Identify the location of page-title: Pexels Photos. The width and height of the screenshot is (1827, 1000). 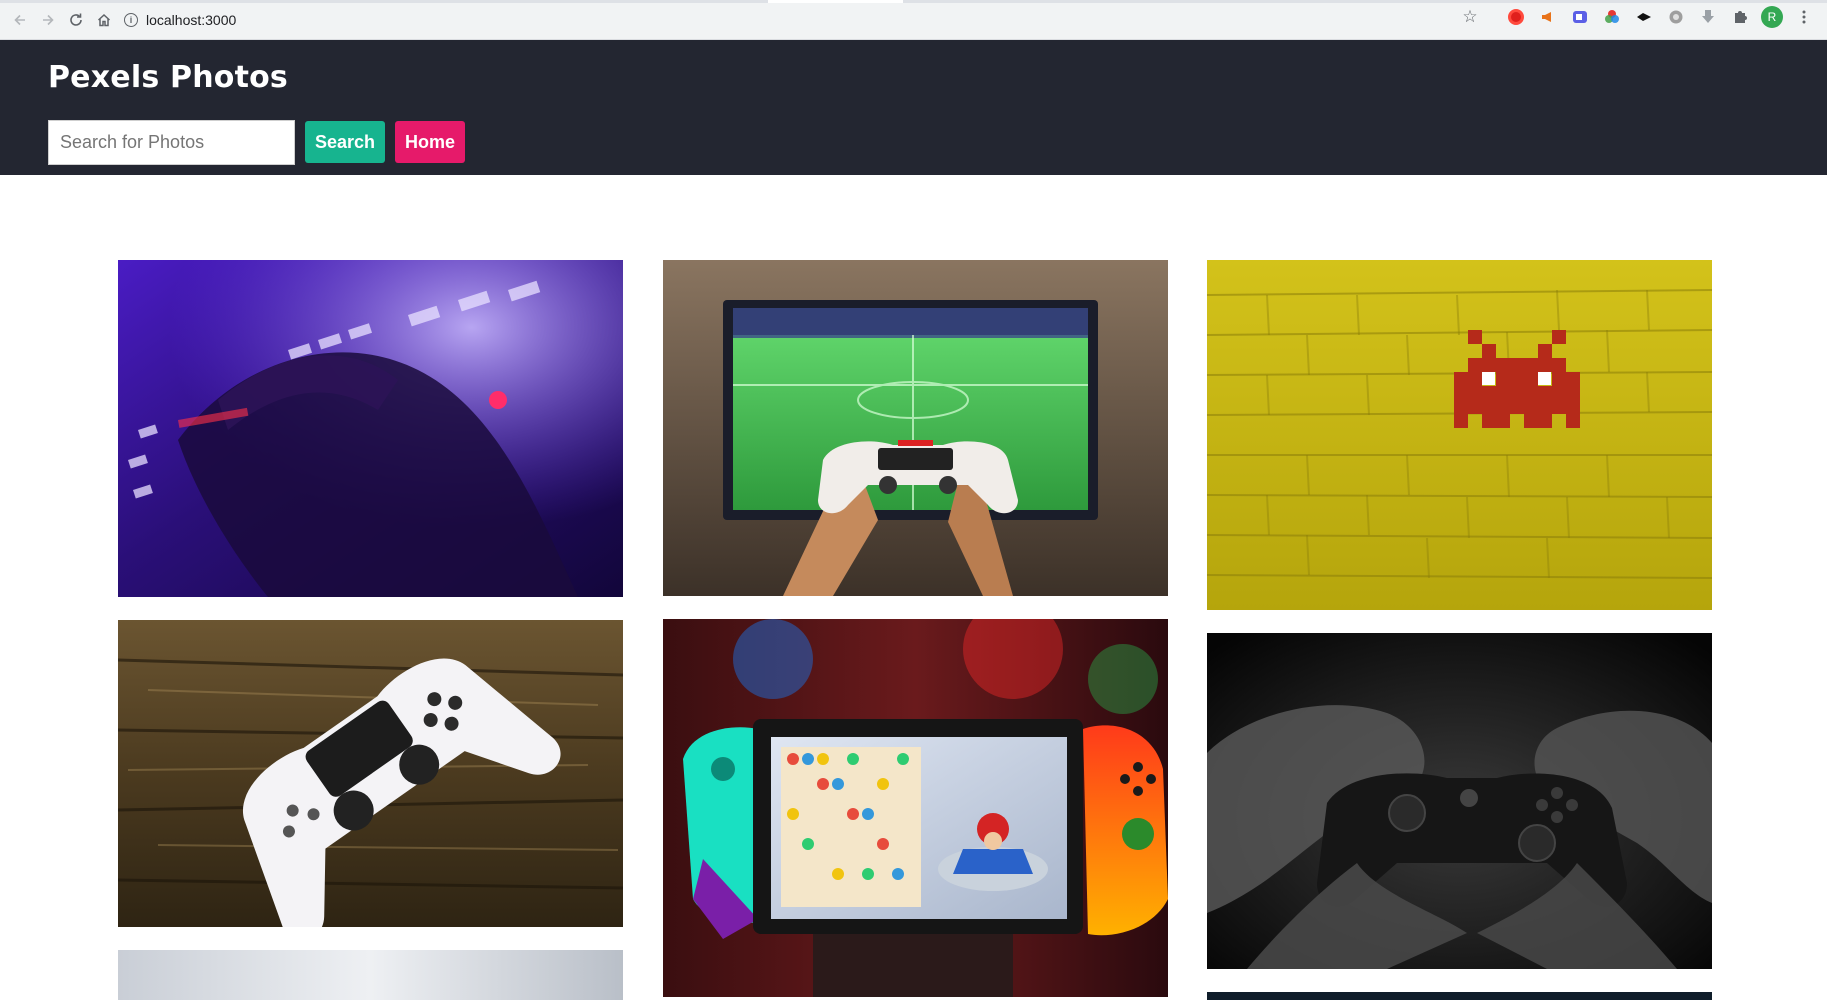
(168, 77).